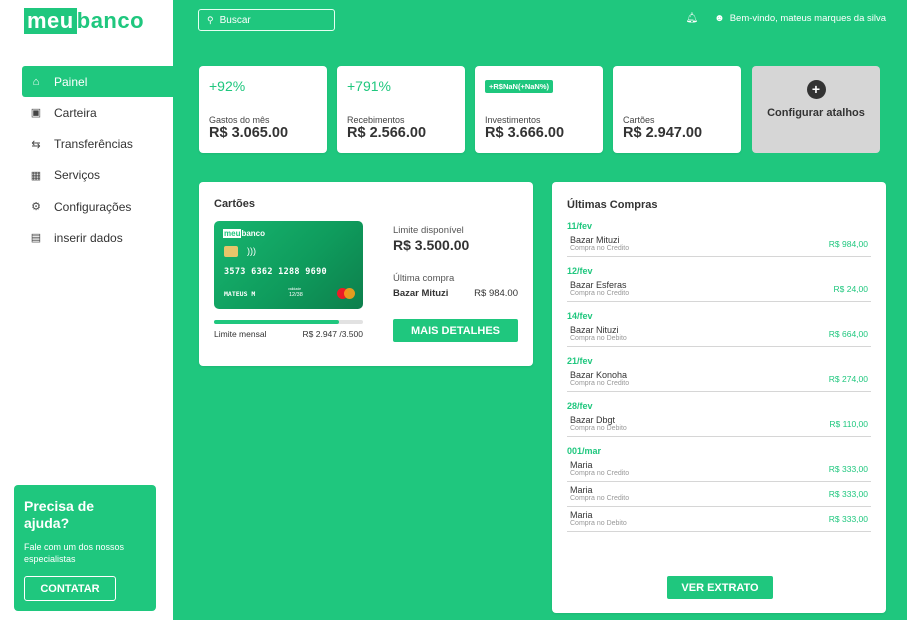 The width and height of the screenshot is (907, 620). What do you see at coordinates (36, 144) in the screenshot?
I see `transfer-icon: ⇆` at bounding box center [36, 144].